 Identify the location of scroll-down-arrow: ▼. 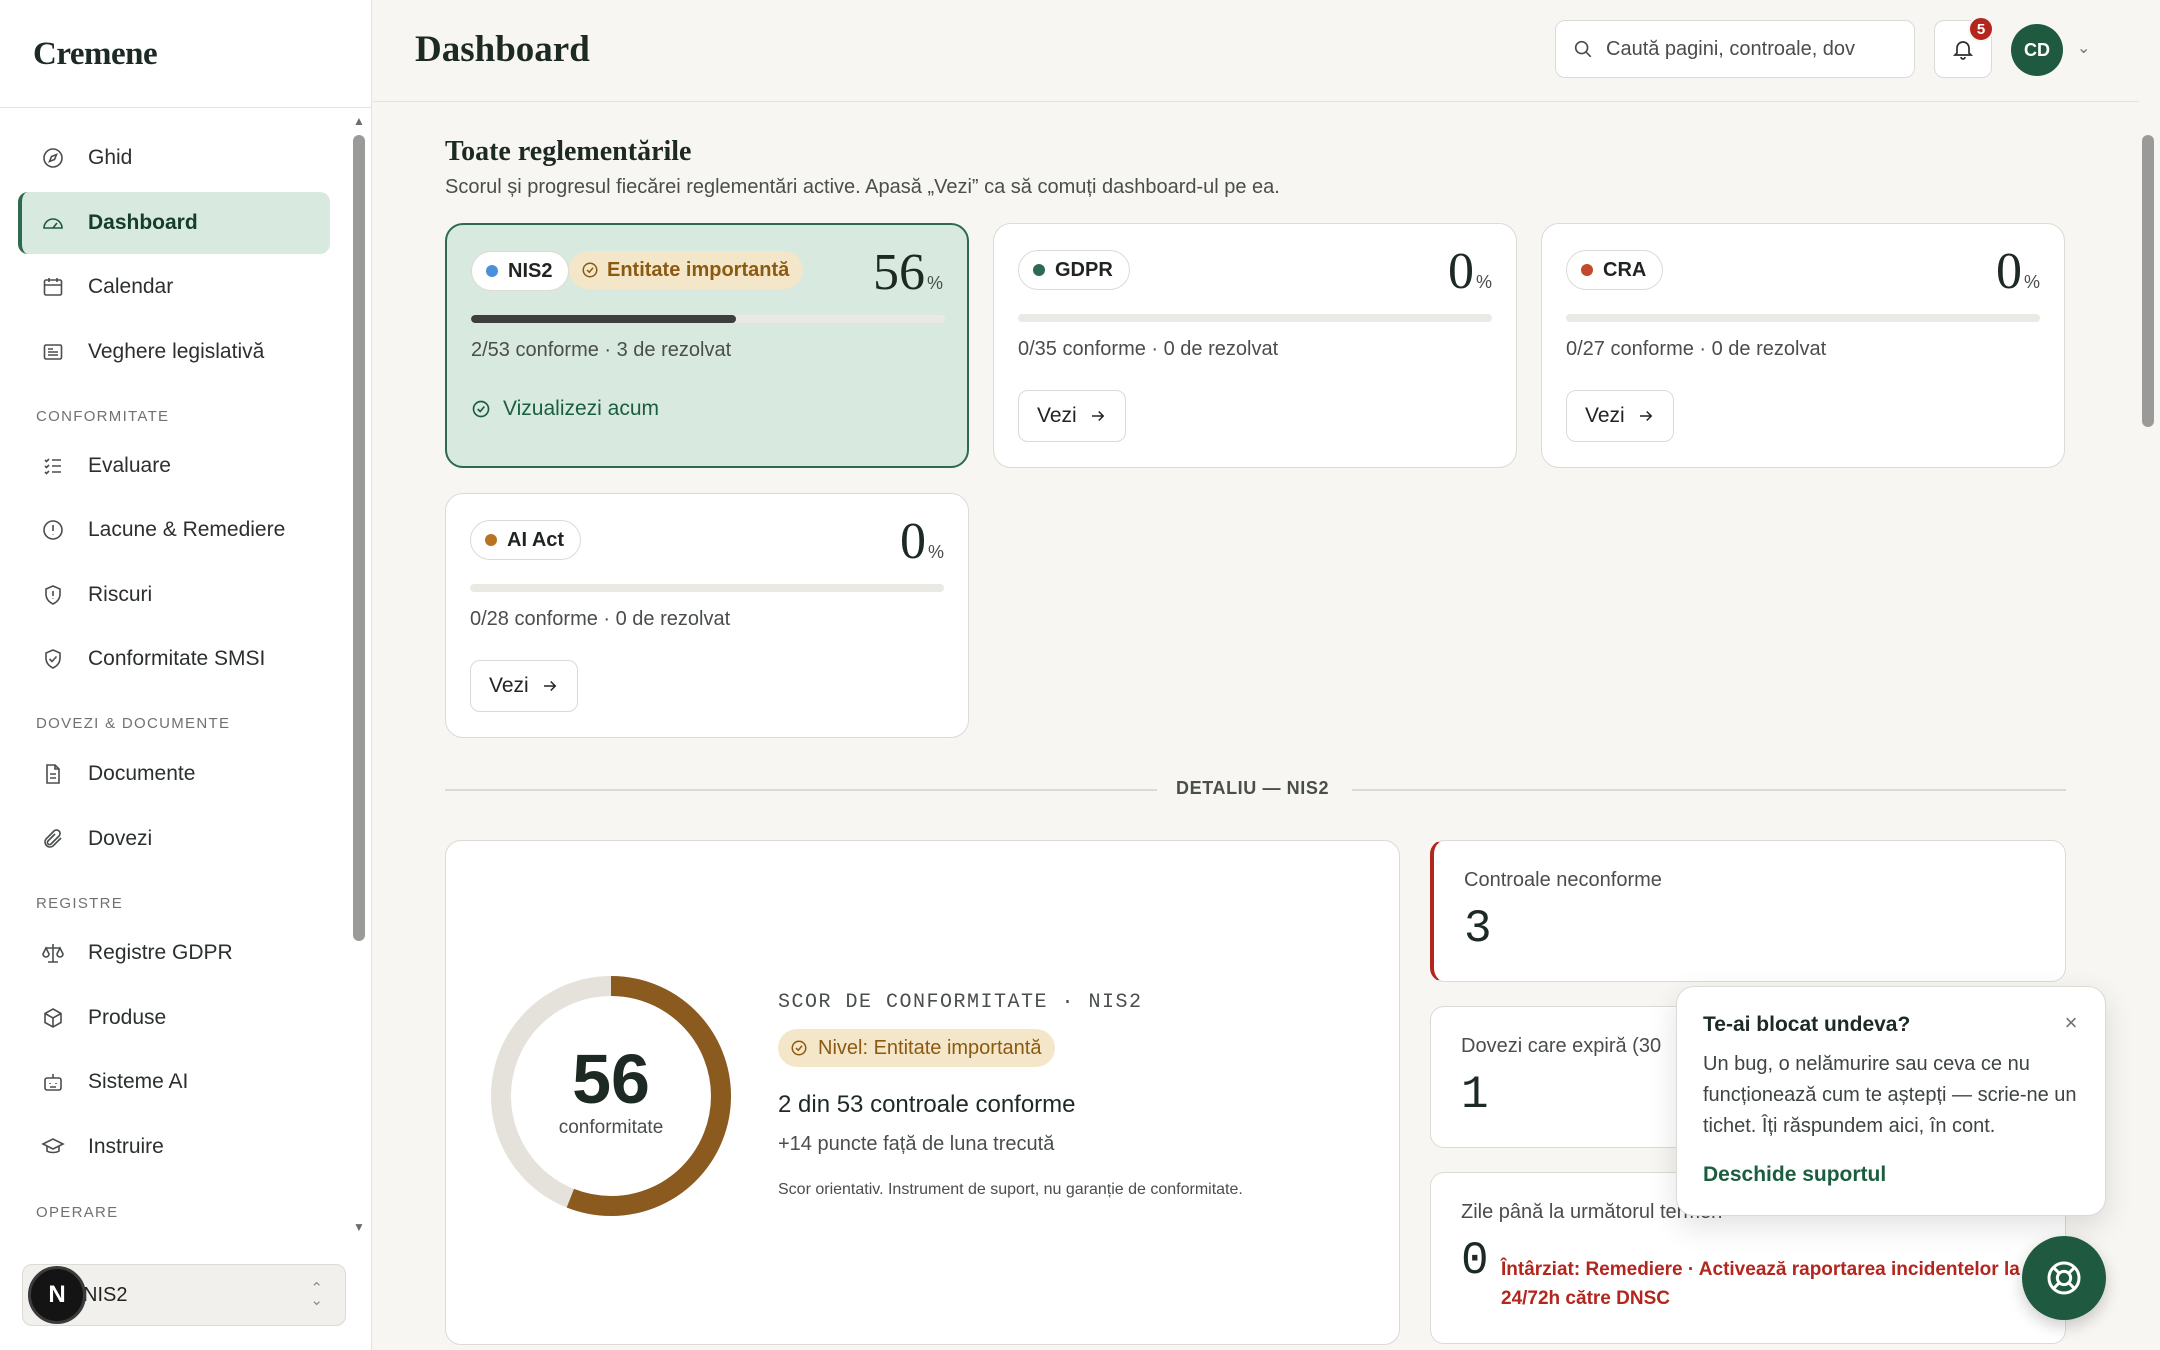
(359, 1227).